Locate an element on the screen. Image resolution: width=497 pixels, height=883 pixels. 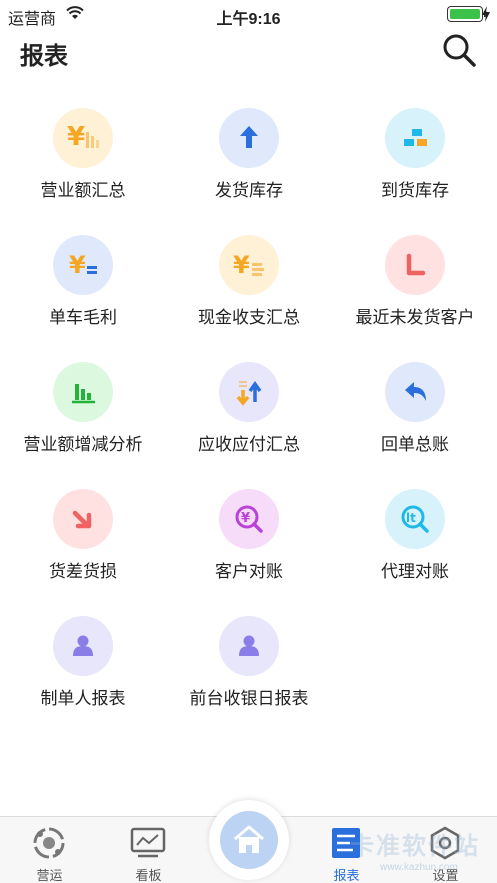
clock: 上午9:16 is located at coordinates (248, 19).